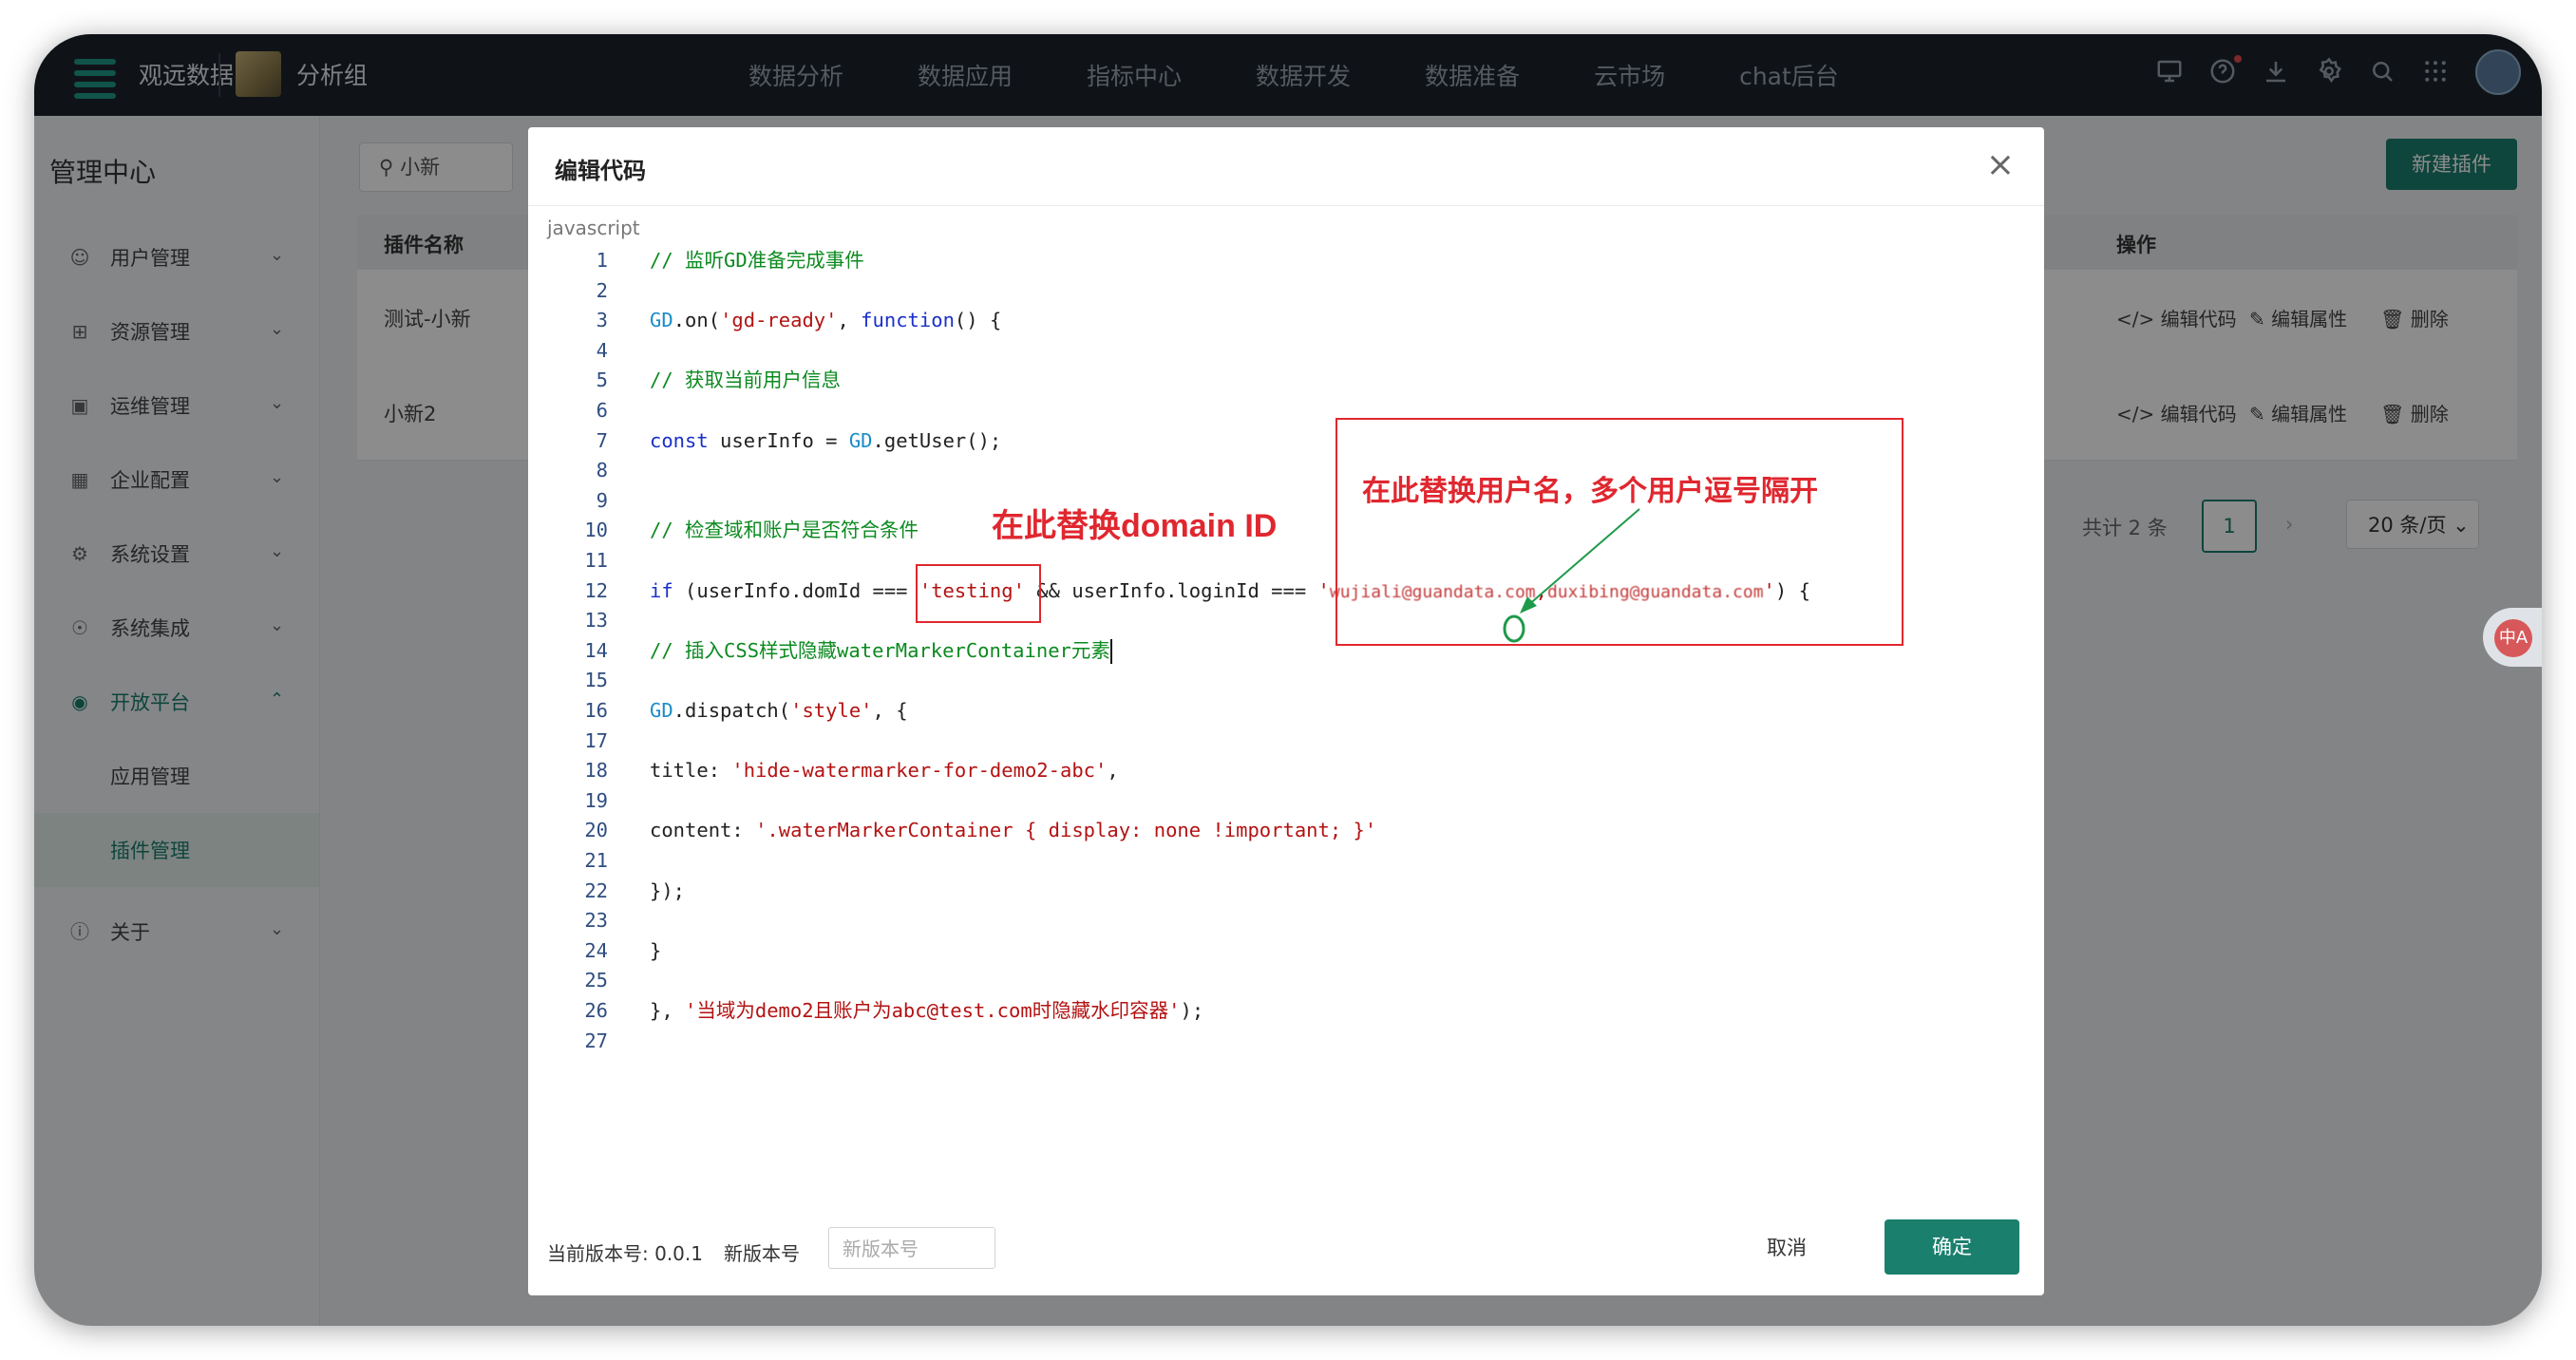  I want to click on code-line: 5// 获取当前用户信息, so click(719, 380).